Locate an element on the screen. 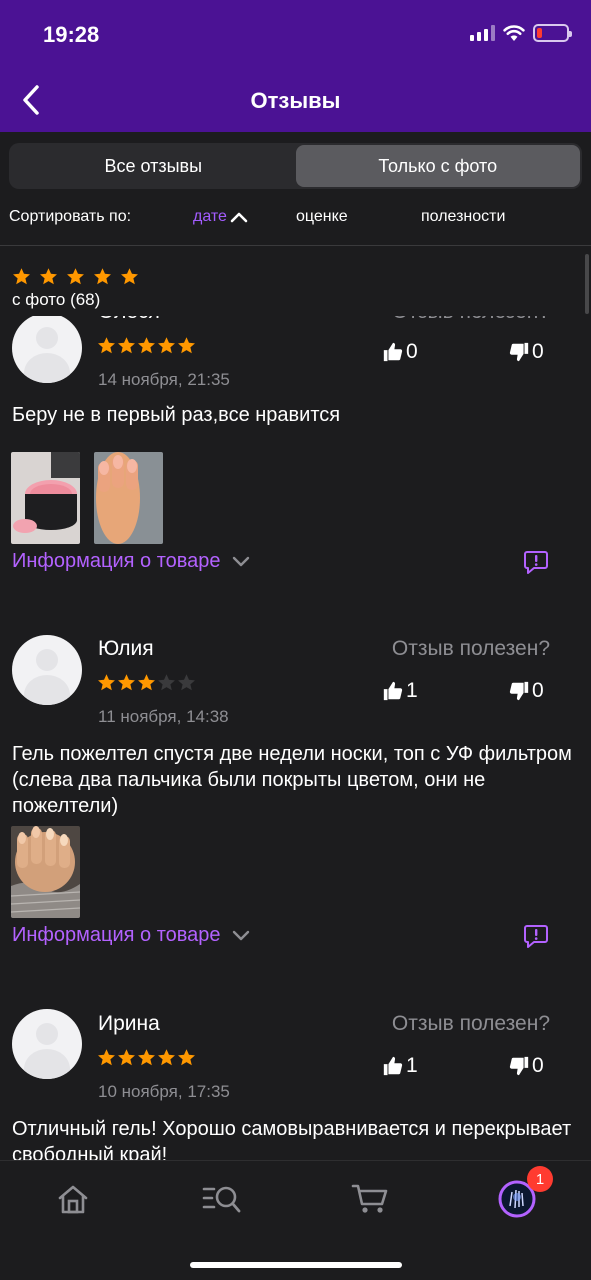 Image resolution: width=591 pixels, height=1280 pixels. sort-by-date: дате is located at coordinates (221, 217).